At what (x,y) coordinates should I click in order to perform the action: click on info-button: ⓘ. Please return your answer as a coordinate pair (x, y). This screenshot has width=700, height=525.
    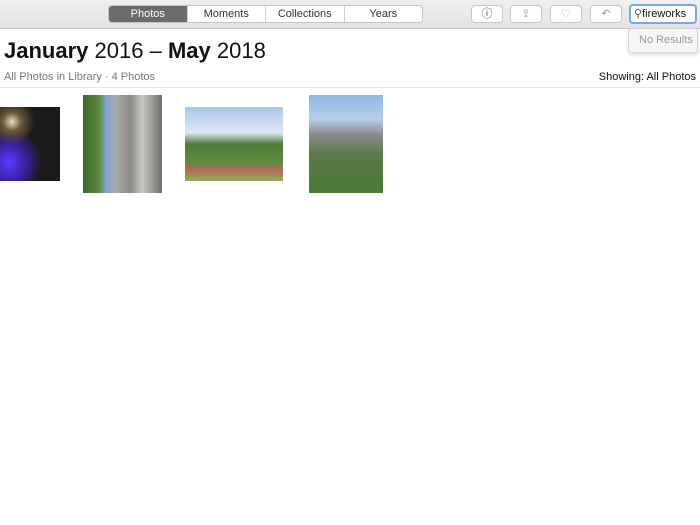
    Looking at the image, I should click on (487, 14).